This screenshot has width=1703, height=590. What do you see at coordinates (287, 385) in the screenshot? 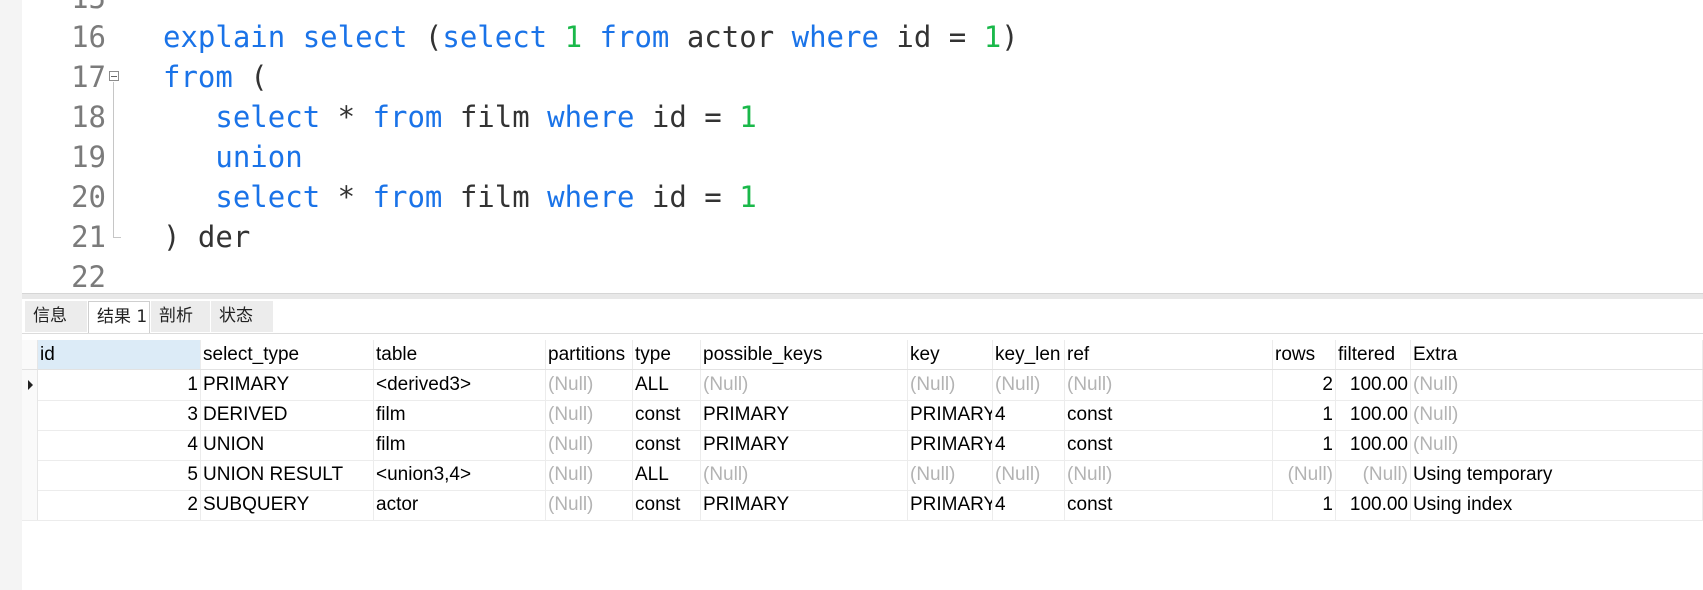
I see `cell-select-type: PRIMARY` at bounding box center [287, 385].